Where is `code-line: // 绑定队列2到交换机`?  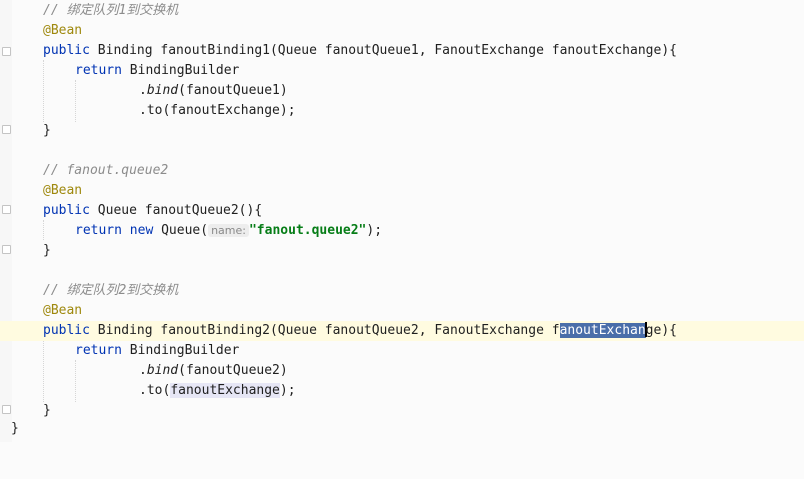 code-line: // 绑定队列2到交换机 is located at coordinates (402, 291).